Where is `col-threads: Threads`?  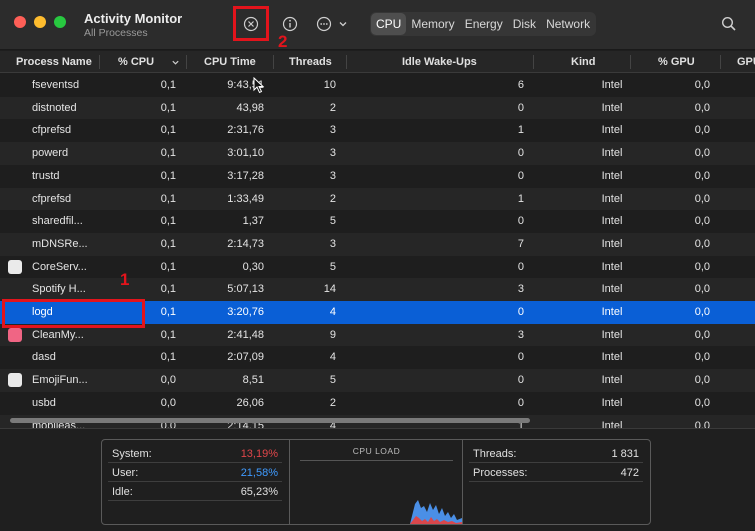 col-threads: Threads is located at coordinates (310, 62).